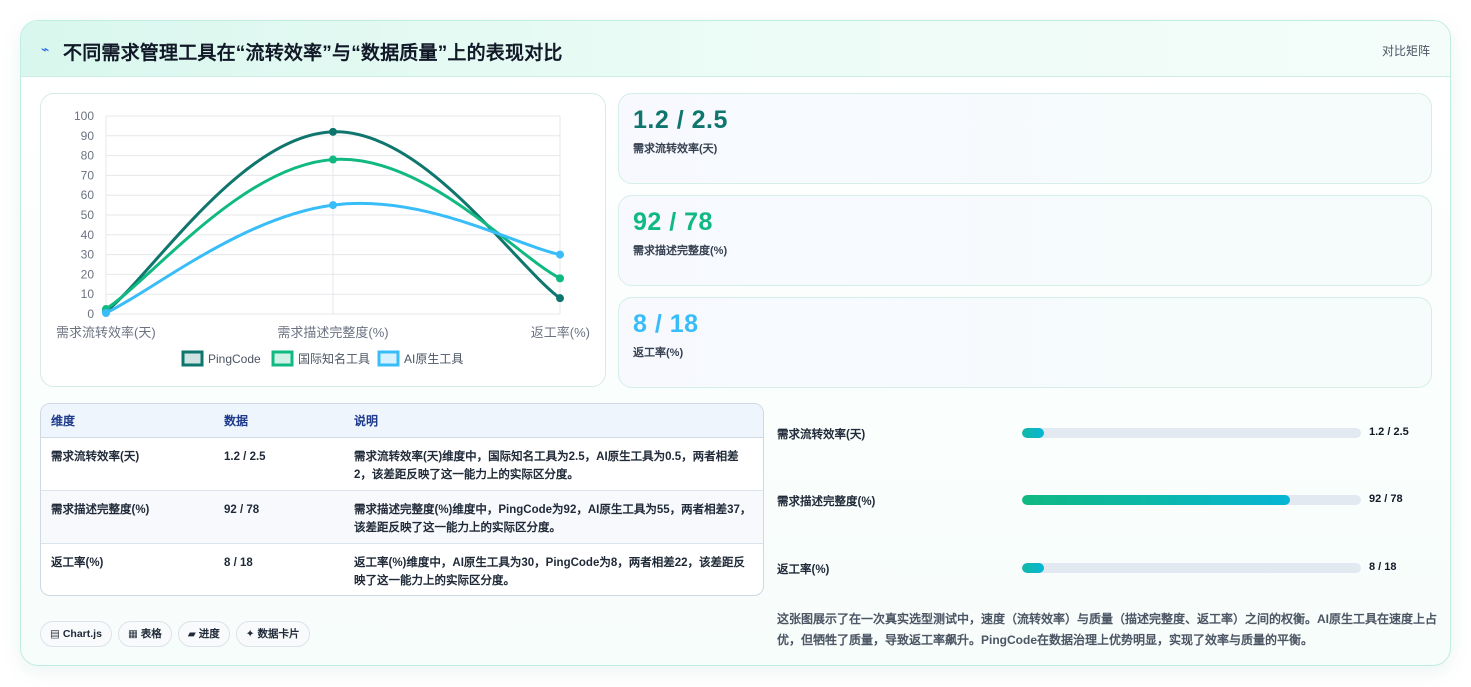  Describe the element at coordinates (1405, 51) in the screenshot. I see `matrix-tag: 对比矩阵` at that location.